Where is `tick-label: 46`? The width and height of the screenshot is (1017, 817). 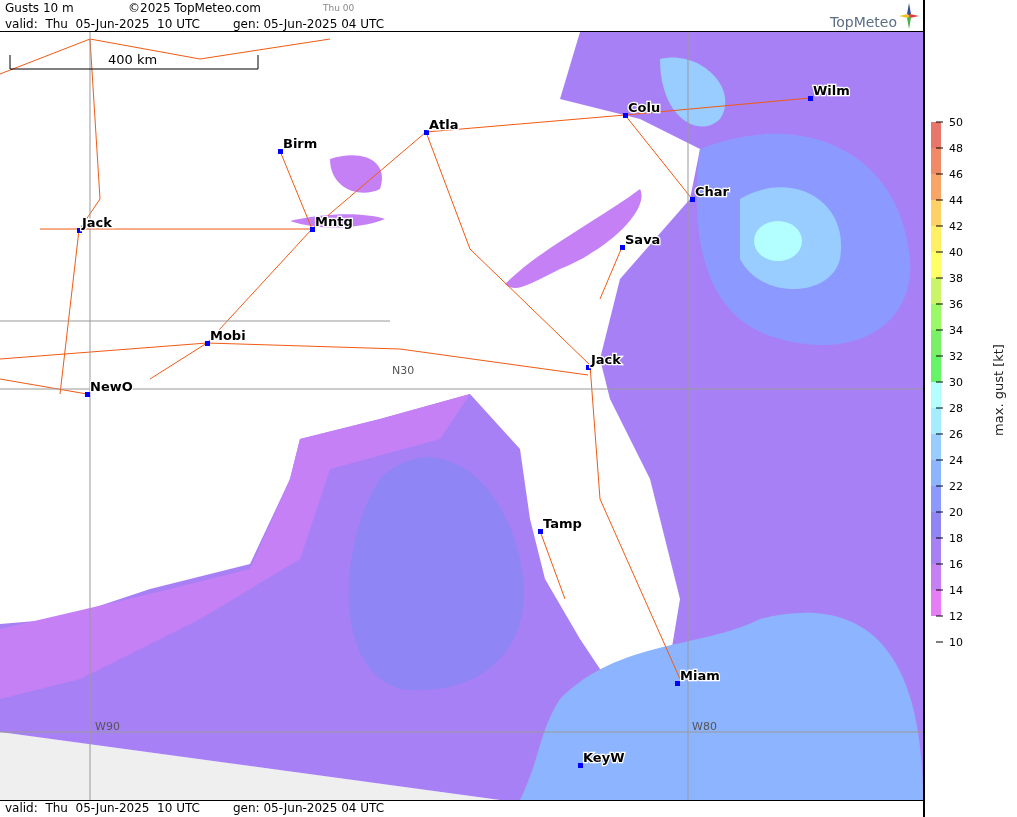 tick-label: 46 is located at coordinates (956, 174).